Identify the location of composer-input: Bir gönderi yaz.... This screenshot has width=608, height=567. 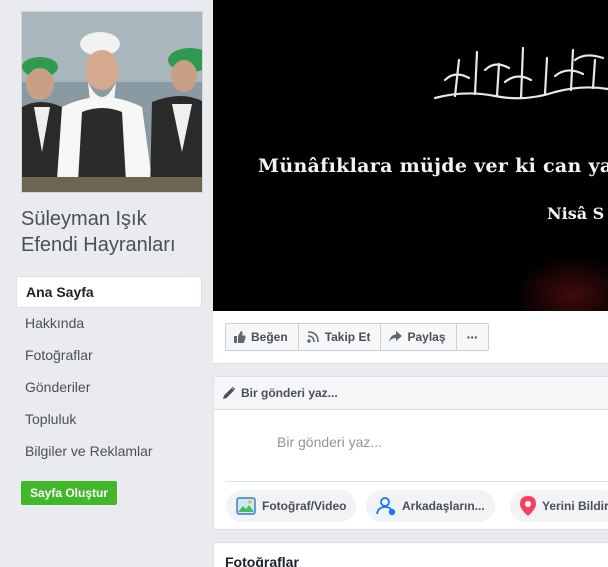
(329, 442).